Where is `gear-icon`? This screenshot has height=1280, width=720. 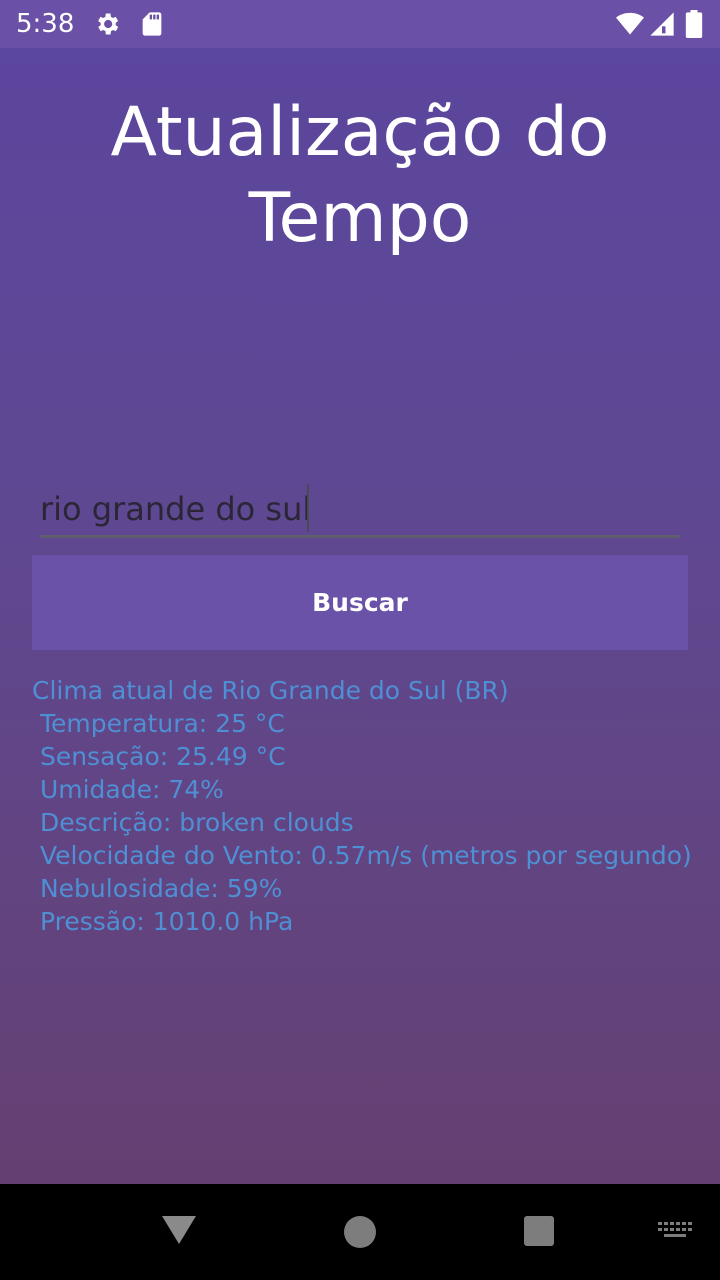 gear-icon is located at coordinates (108, 24).